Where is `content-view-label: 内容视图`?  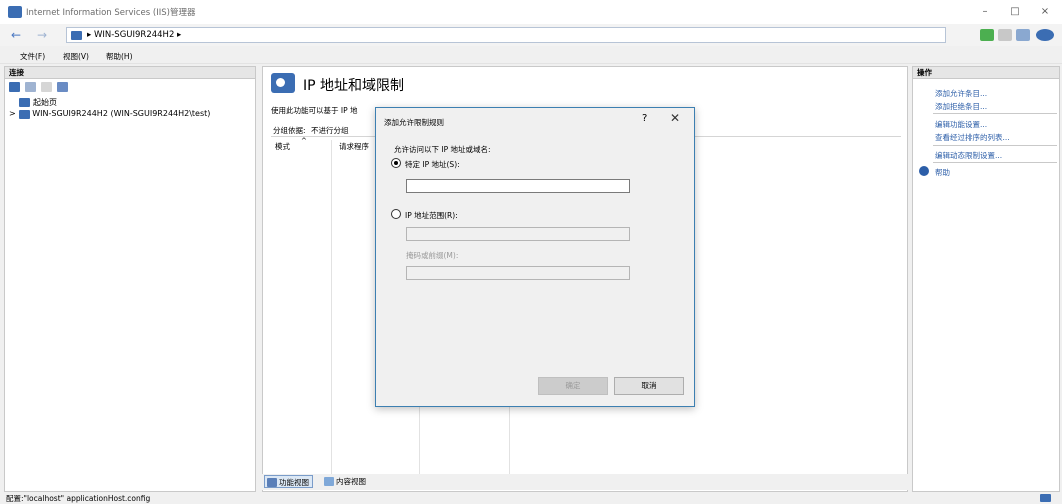 content-view-label: 内容视图 is located at coordinates (351, 481).